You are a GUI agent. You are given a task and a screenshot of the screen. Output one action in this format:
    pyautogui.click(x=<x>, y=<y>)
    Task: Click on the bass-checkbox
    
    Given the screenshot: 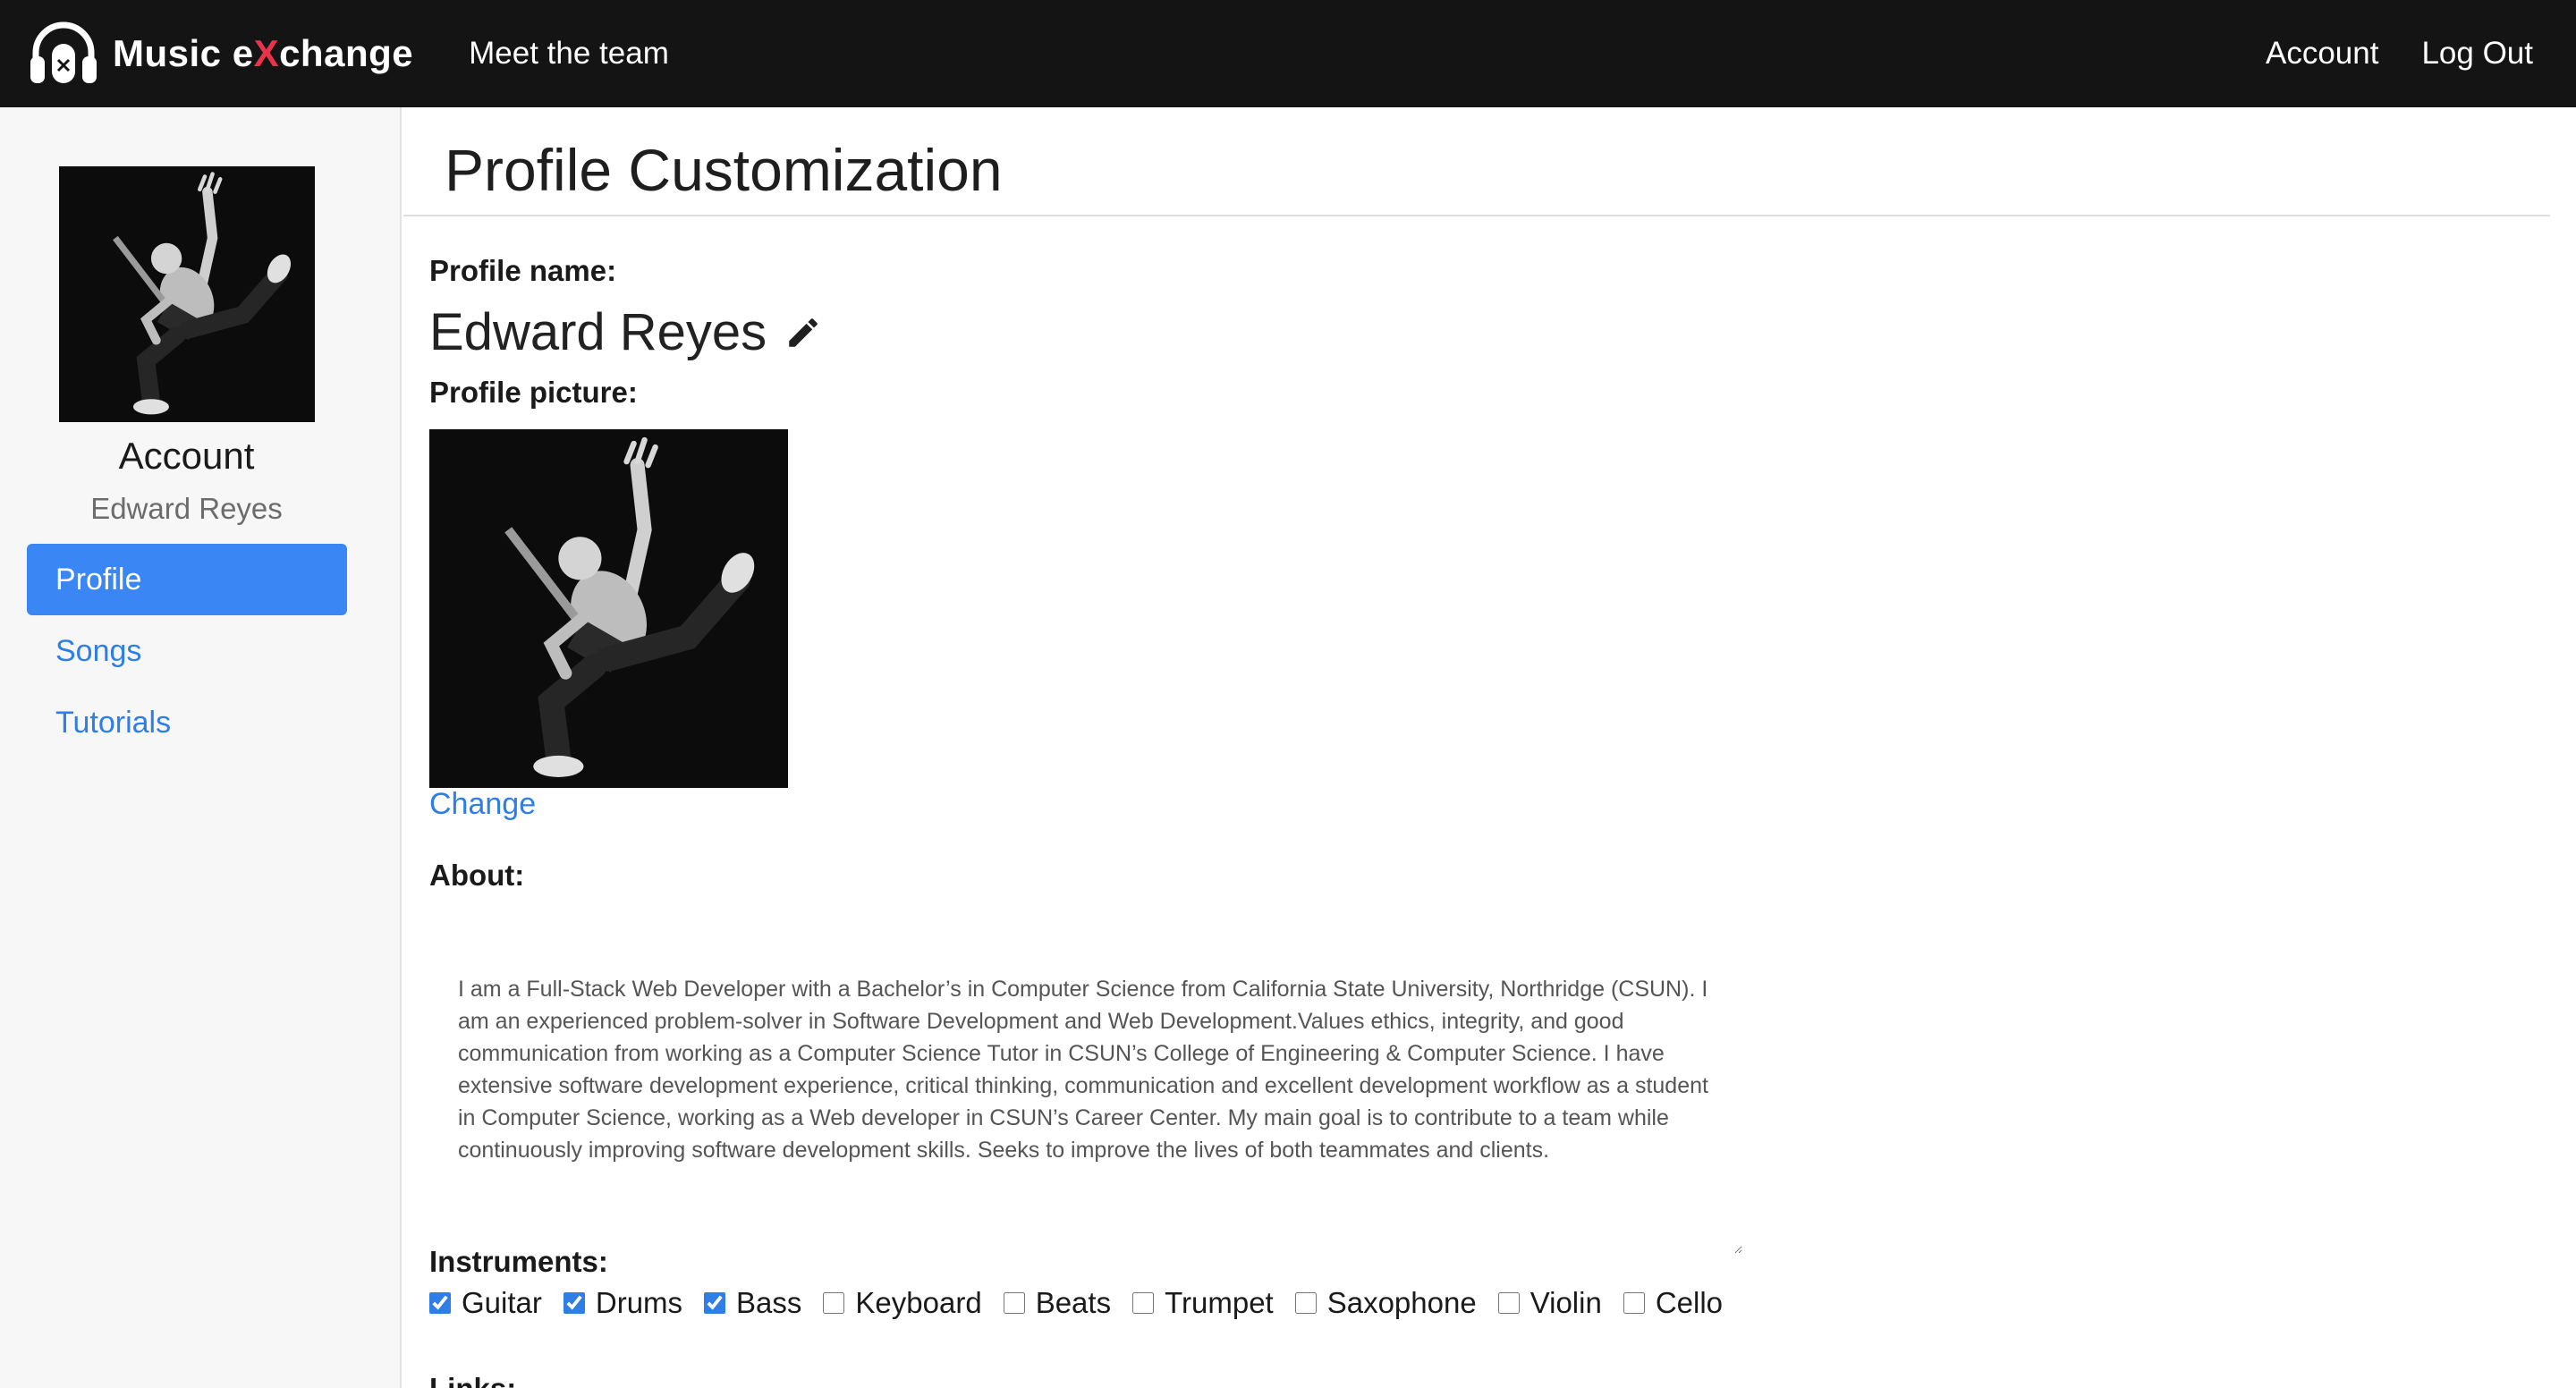 What is the action you would take?
    pyautogui.click(x=715, y=1303)
    